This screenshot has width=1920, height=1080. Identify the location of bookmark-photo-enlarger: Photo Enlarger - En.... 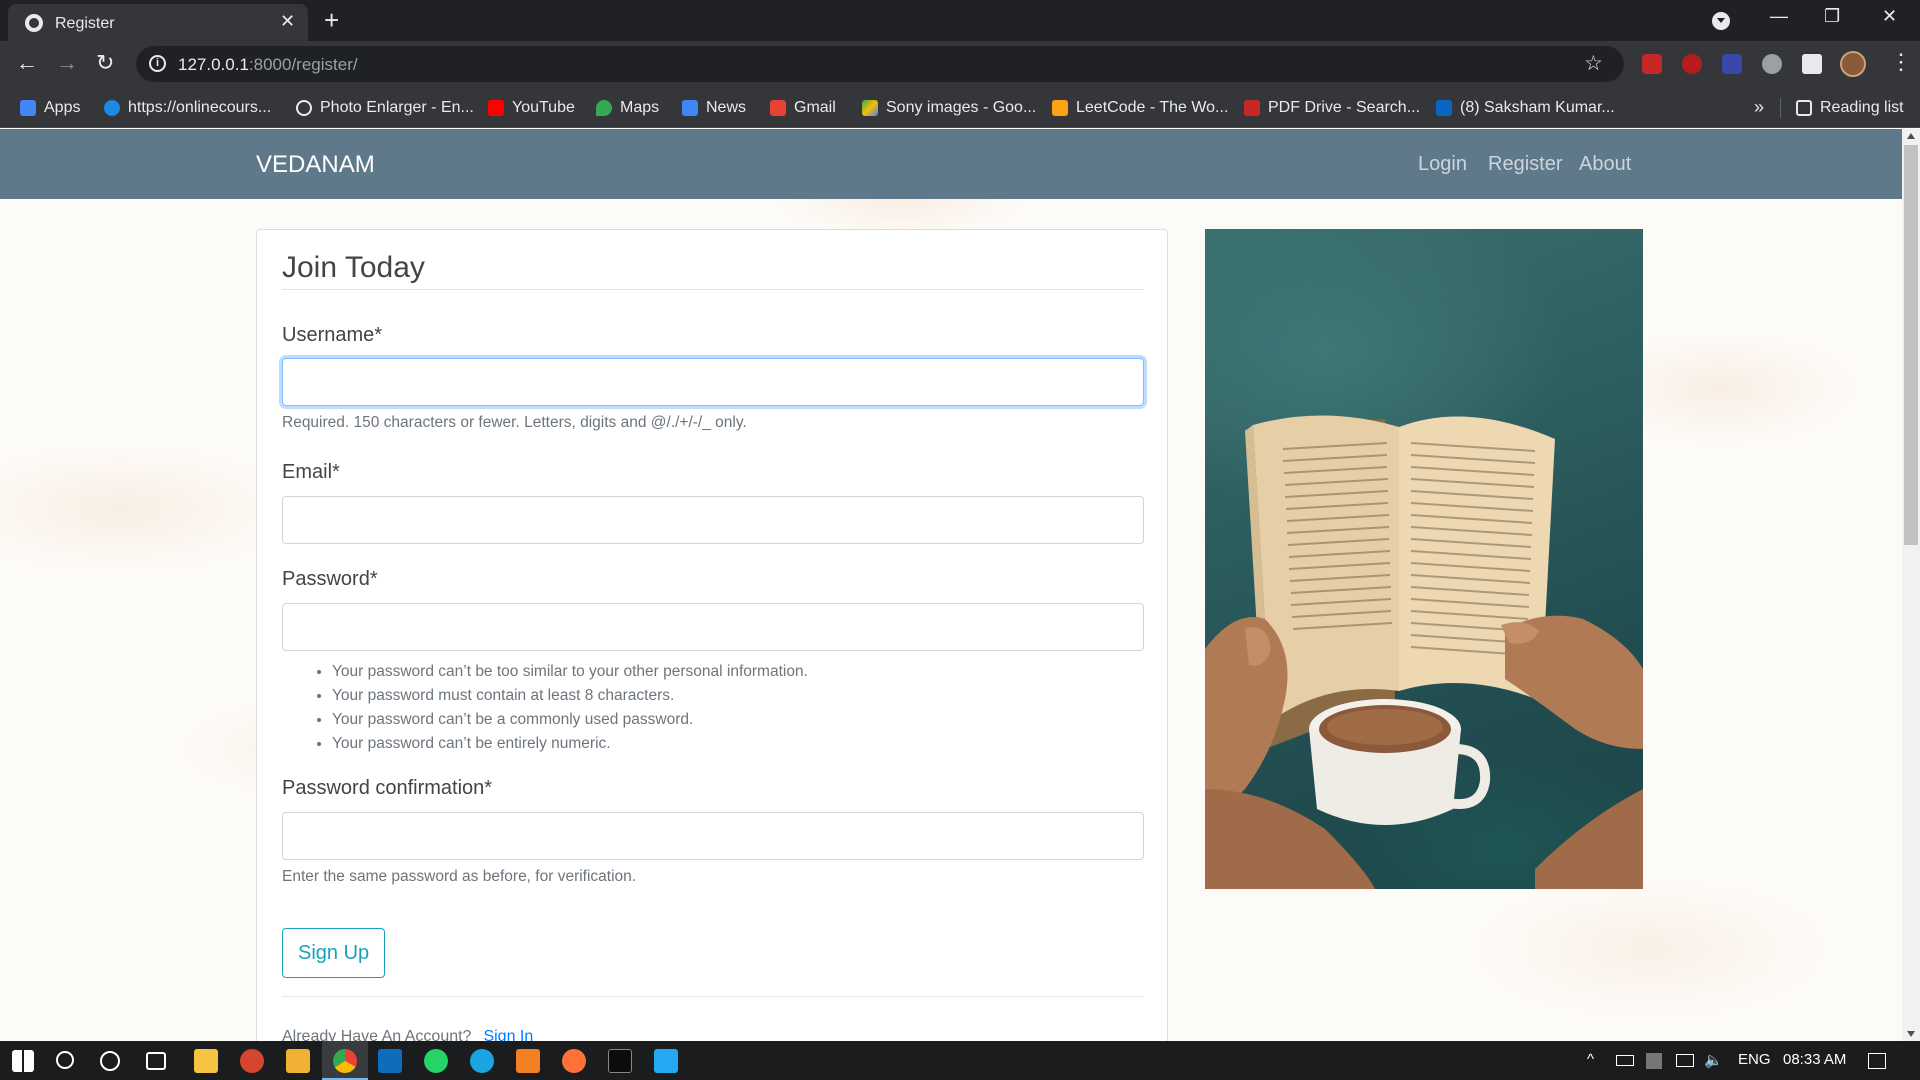
(385, 108).